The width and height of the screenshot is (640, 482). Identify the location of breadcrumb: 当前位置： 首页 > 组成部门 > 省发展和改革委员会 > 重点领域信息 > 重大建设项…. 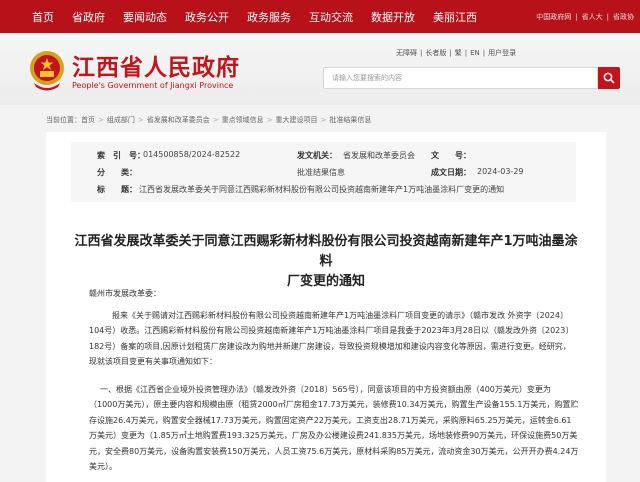
(320, 120).